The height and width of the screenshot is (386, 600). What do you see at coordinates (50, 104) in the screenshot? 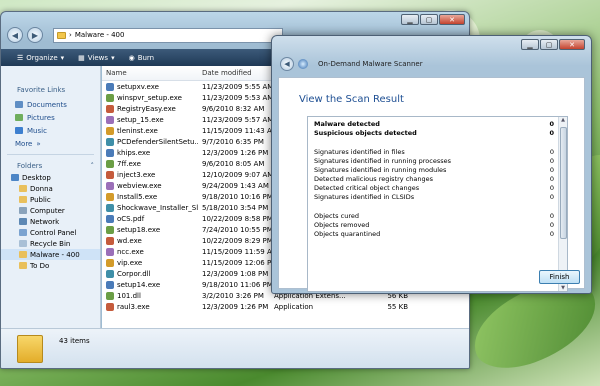
I see `sidebar-link-documents: Documents` at bounding box center [50, 104].